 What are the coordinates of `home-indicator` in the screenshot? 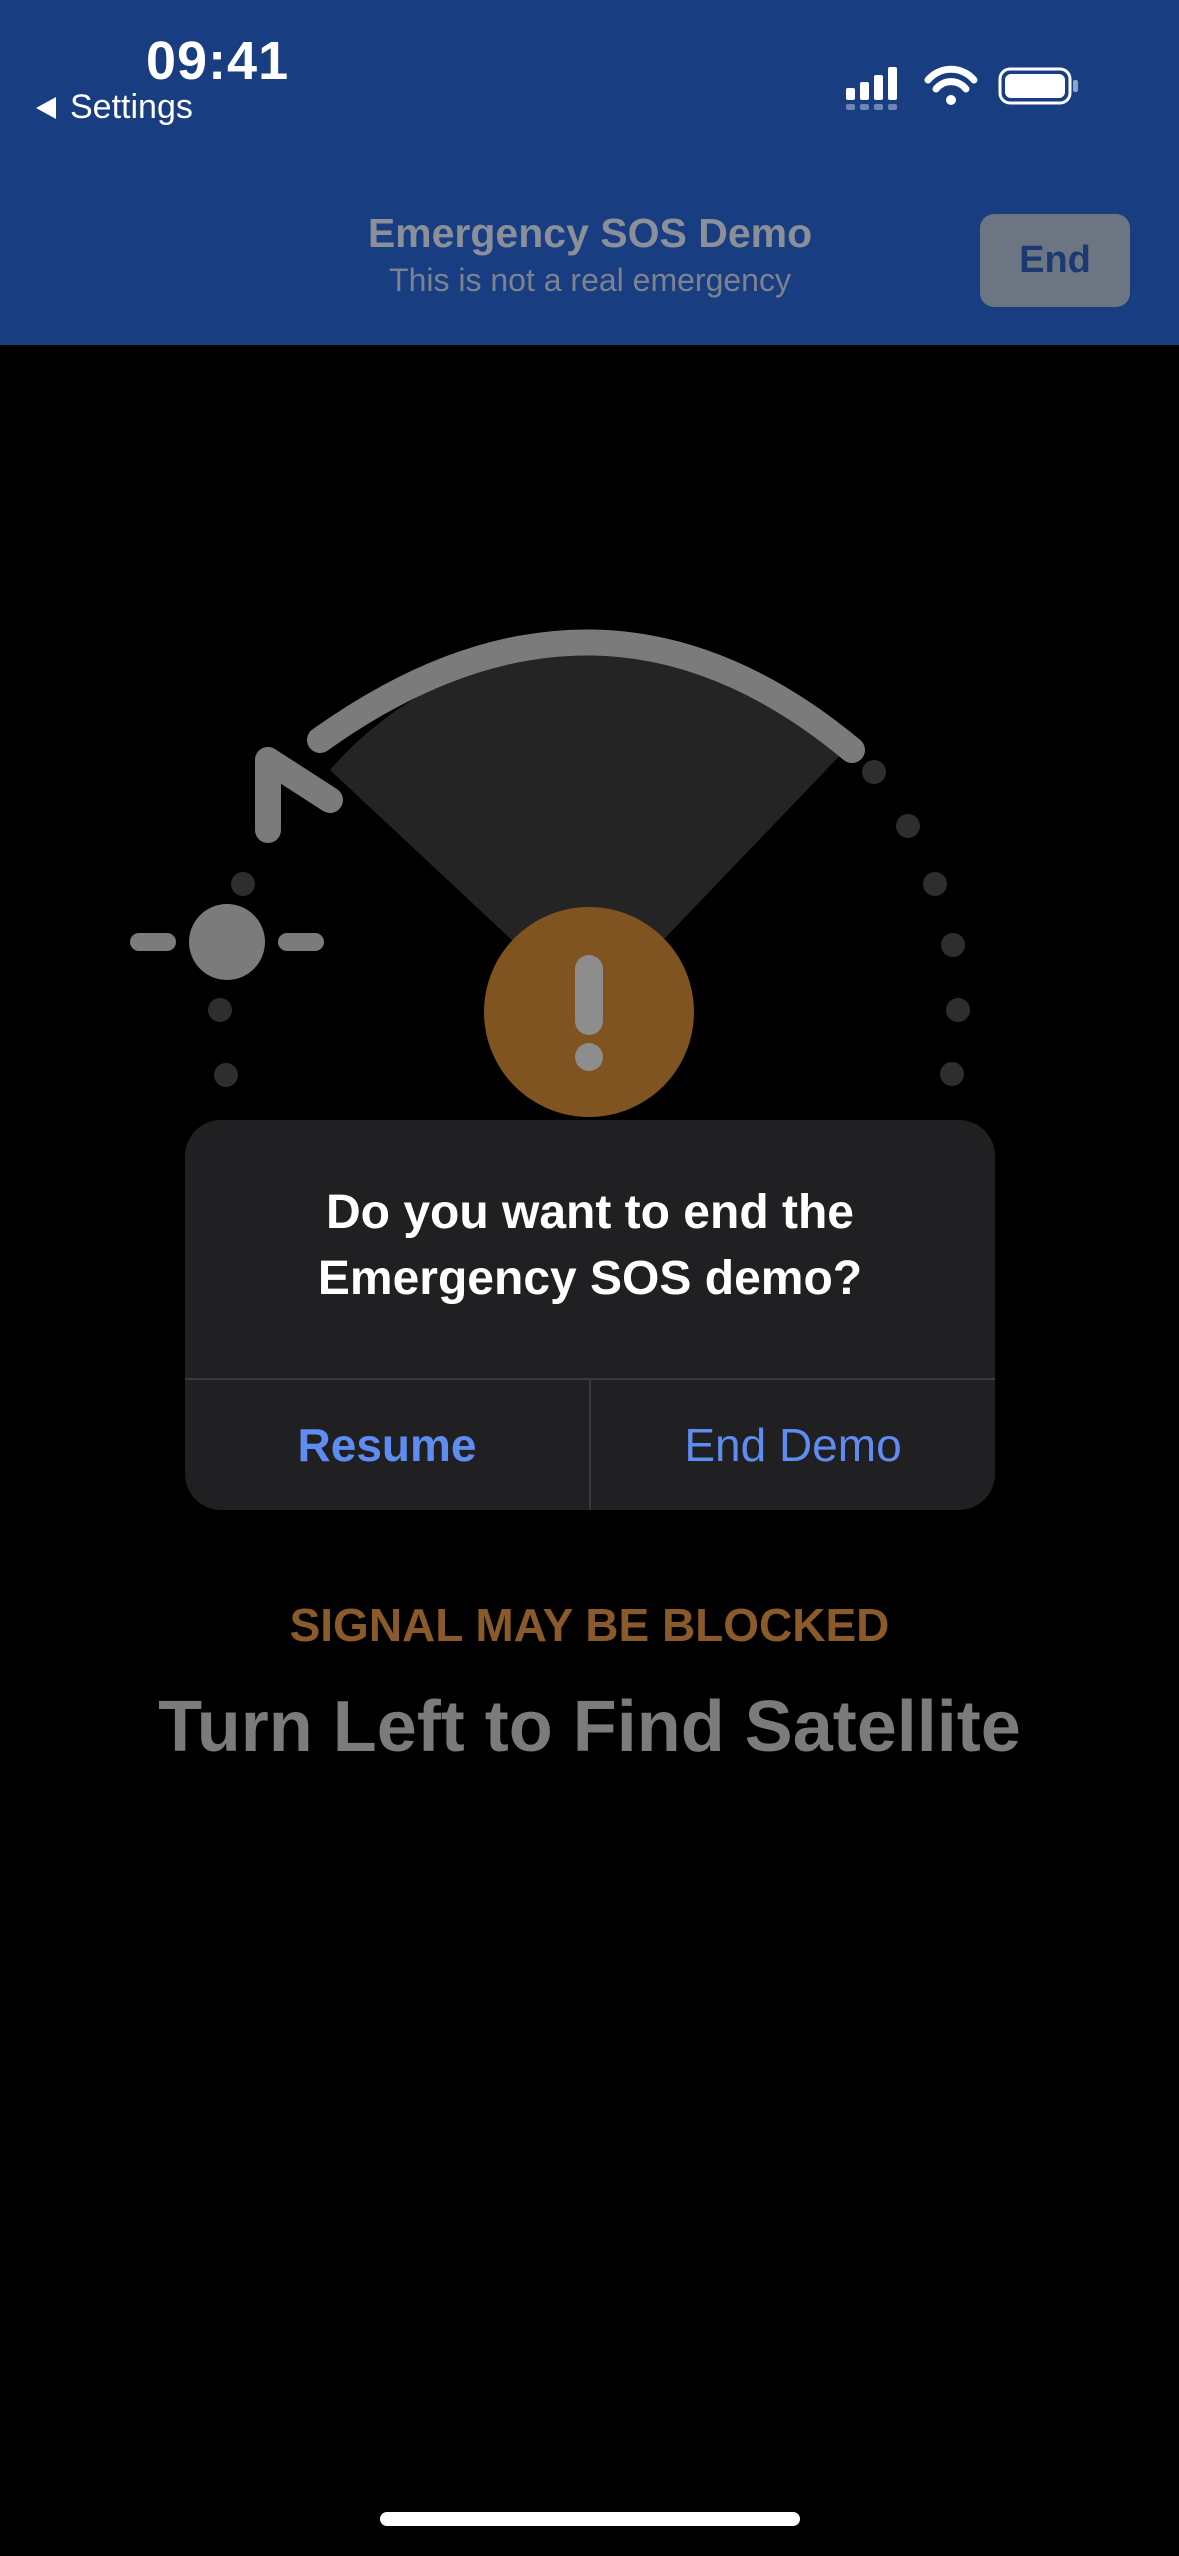 It's located at (590, 2519).